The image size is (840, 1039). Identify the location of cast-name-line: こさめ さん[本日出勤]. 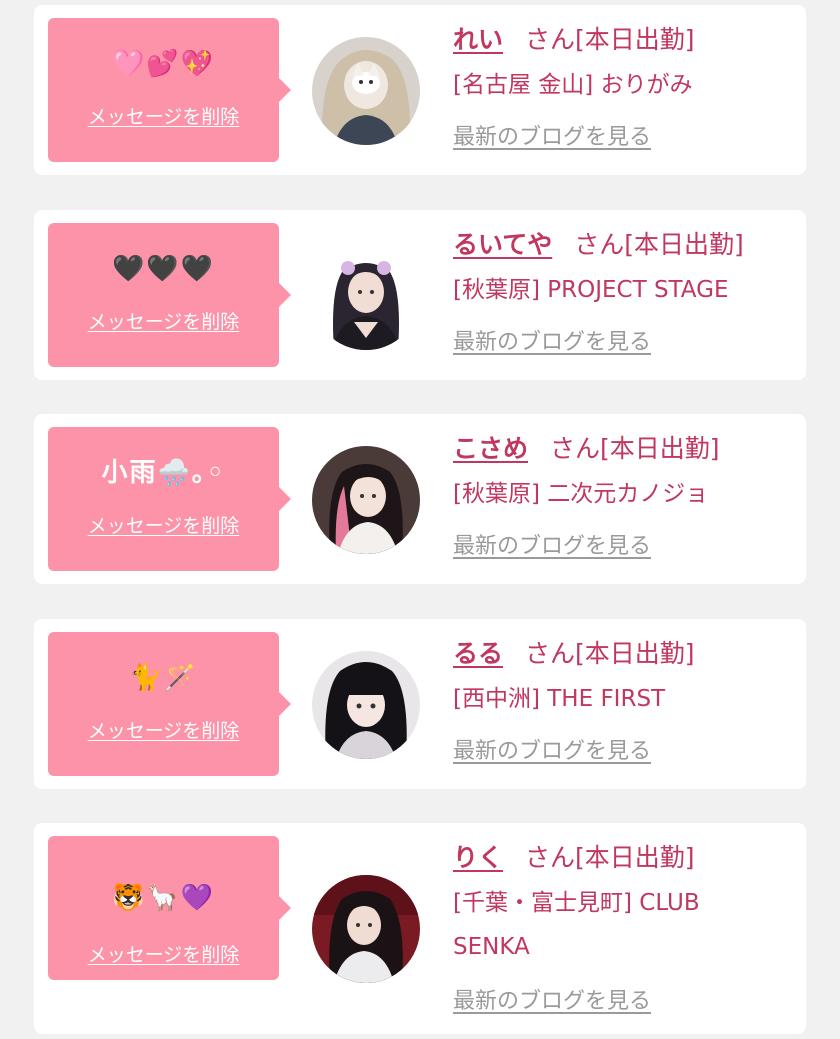
(624, 449).